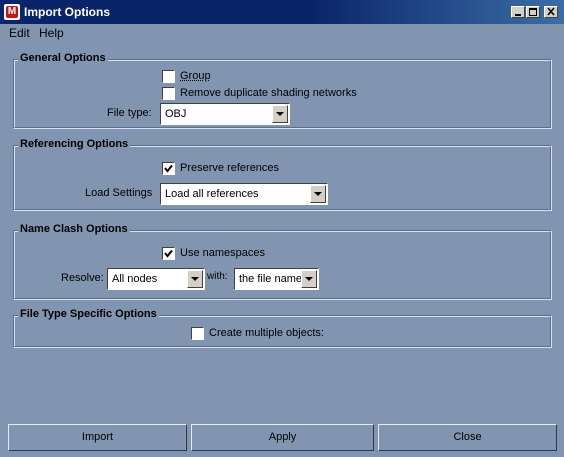 The height and width of the screenshot is (457, 564). I want to click on minimize-icon, so click(518, 15).